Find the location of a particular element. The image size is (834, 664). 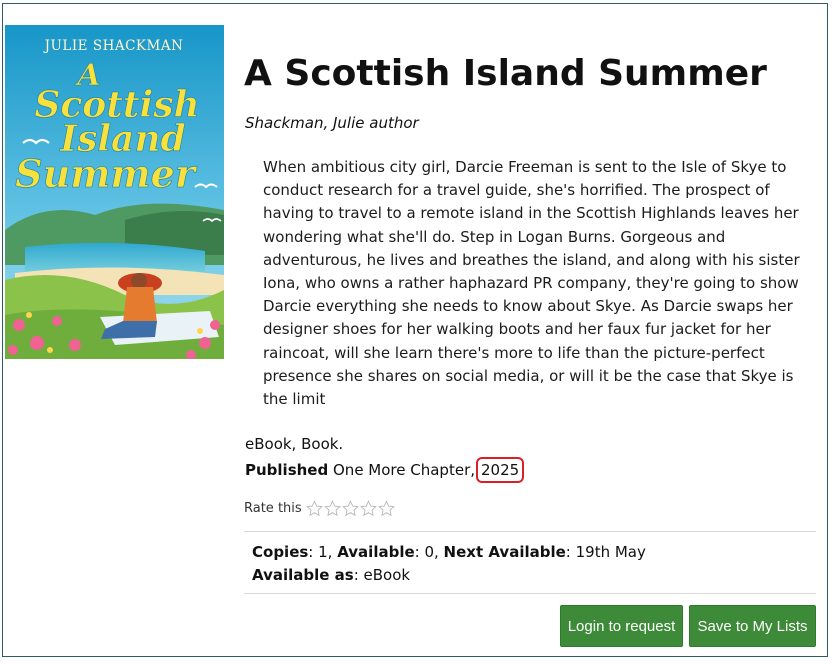

book-format: eBook, Book. is located at coordinates (294, 444).